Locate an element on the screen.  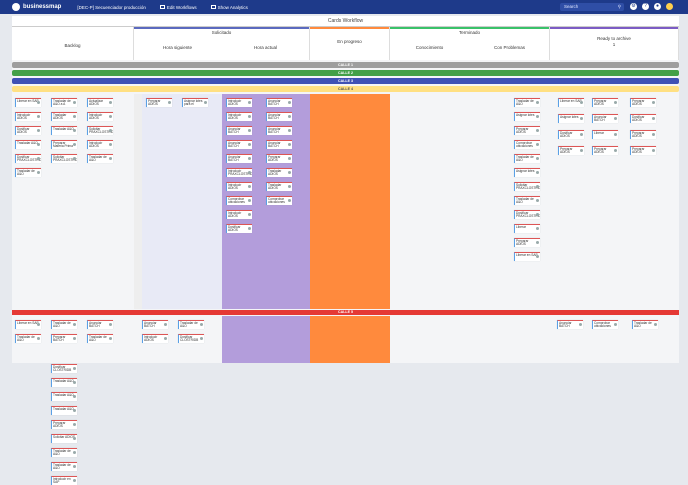
board-selector: [DEC-P] Secuenciador producción is located at coordinates (111, 7).